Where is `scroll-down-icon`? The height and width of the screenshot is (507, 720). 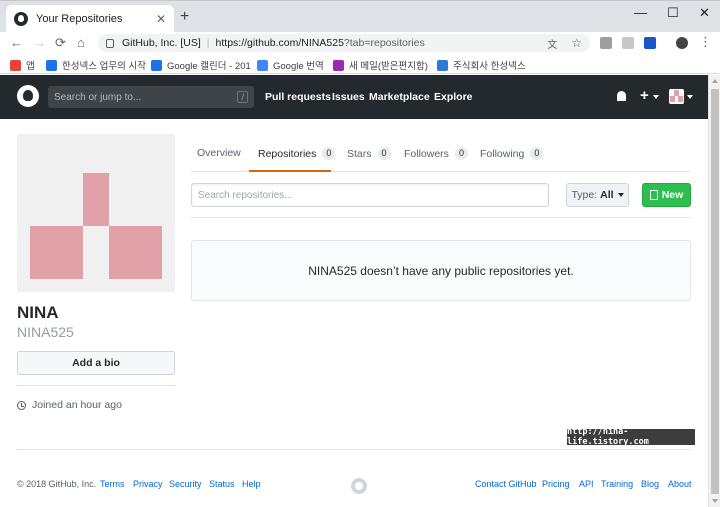
scroll-down-icon is located at coordinates (715, 501).